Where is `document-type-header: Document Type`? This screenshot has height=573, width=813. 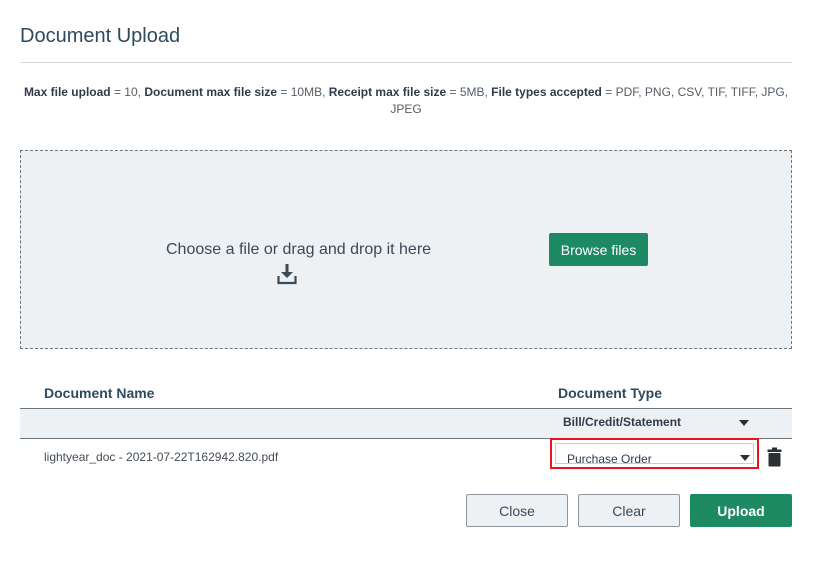
document-type-header: Document Type is located at coordinates (610, 393).